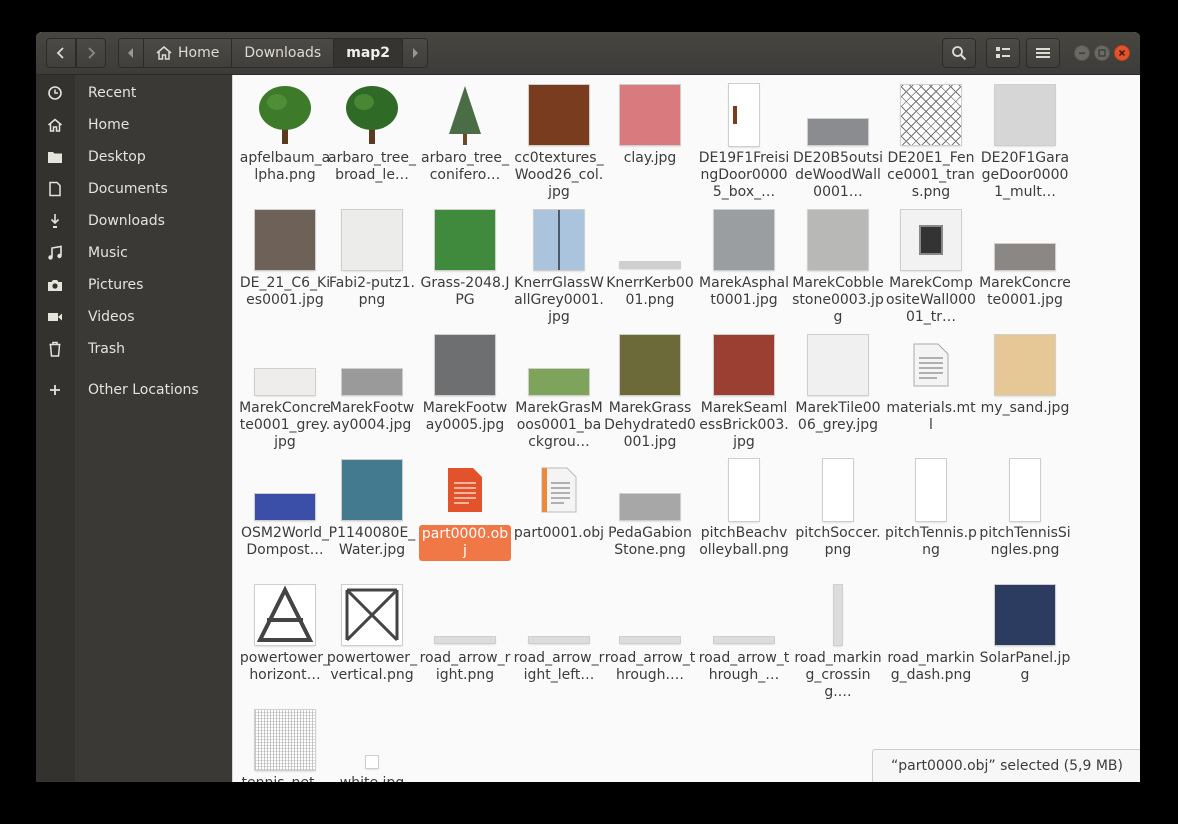 The height and width of the screenshot is (824, 1178). What do you see at coordinates (838, 513) in the screenshot?
I see `file-item: pitchSoccer​.png` at bounding box center [838, 513].